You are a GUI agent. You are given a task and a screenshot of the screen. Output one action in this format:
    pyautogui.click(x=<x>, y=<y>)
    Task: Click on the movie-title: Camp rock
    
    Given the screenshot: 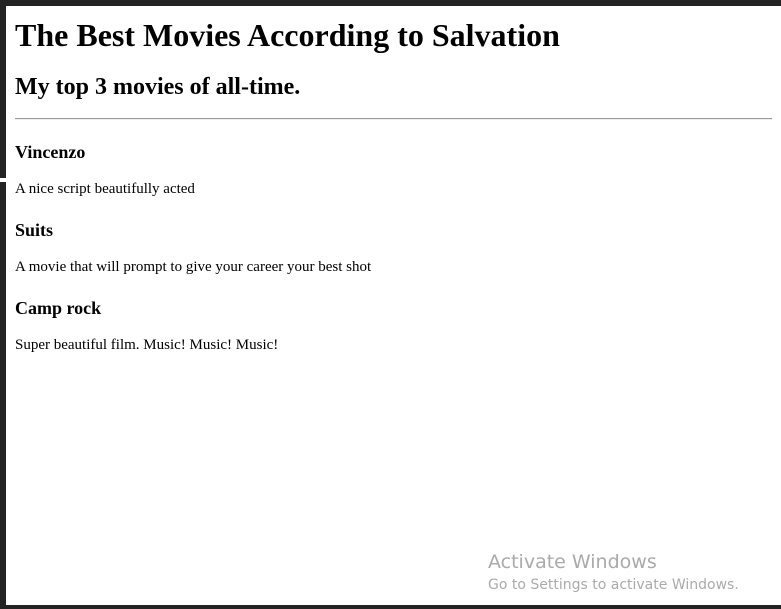 What is the action you would take?
    pyautogui.click(x=58, y=308)
    